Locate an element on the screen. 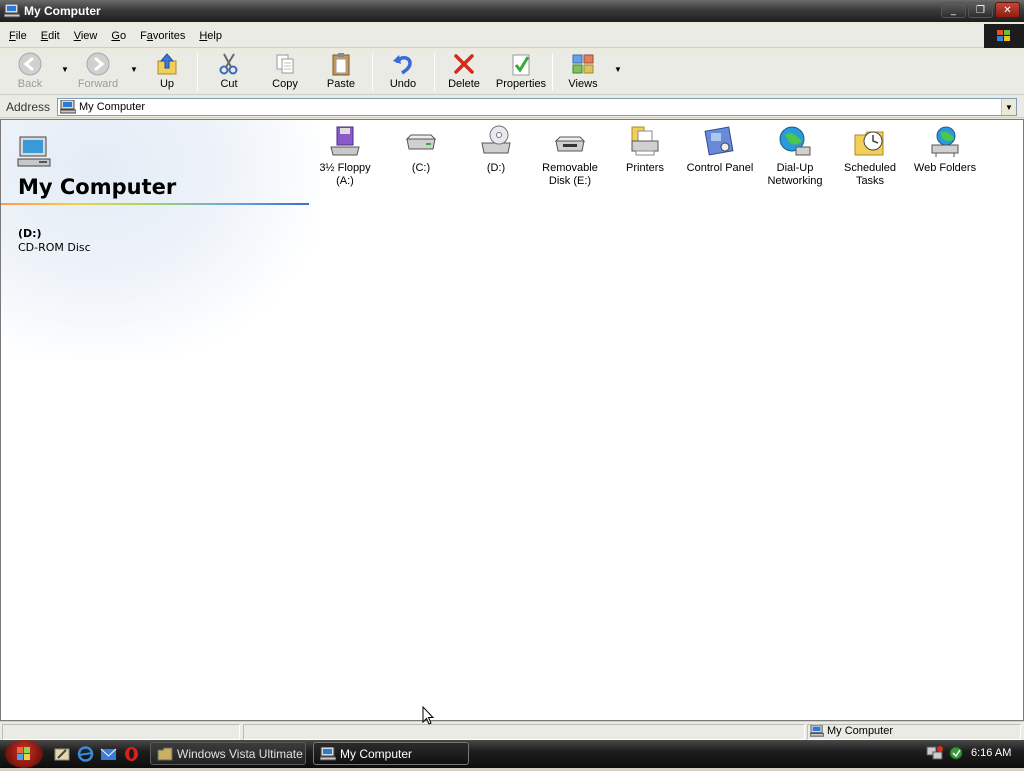 The image size is (1024, 771). mouse-cursor-icon is located at coordinates (428, 715).